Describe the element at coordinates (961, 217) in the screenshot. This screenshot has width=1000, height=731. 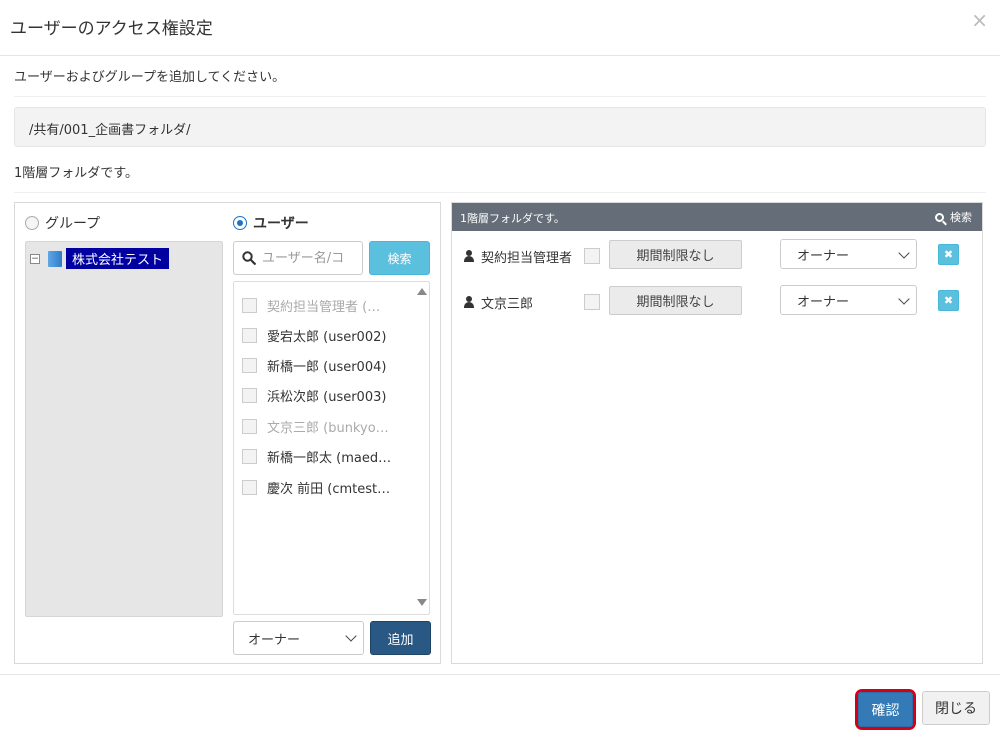
I see `permissions-search-label: 検索` at that location.